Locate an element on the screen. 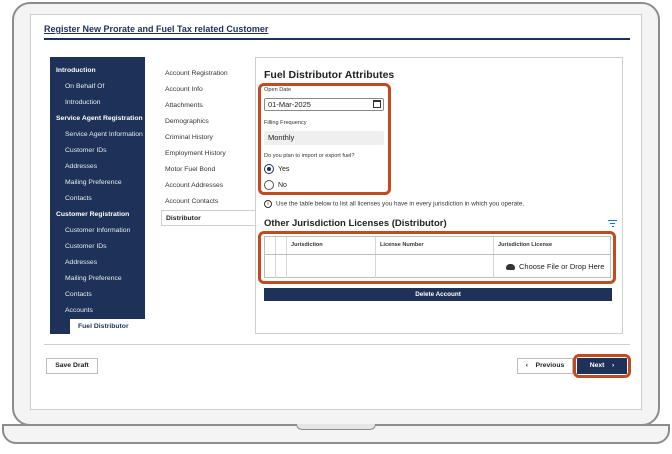  save-draft-button: Save Draft is located at coordinates (72, 366).